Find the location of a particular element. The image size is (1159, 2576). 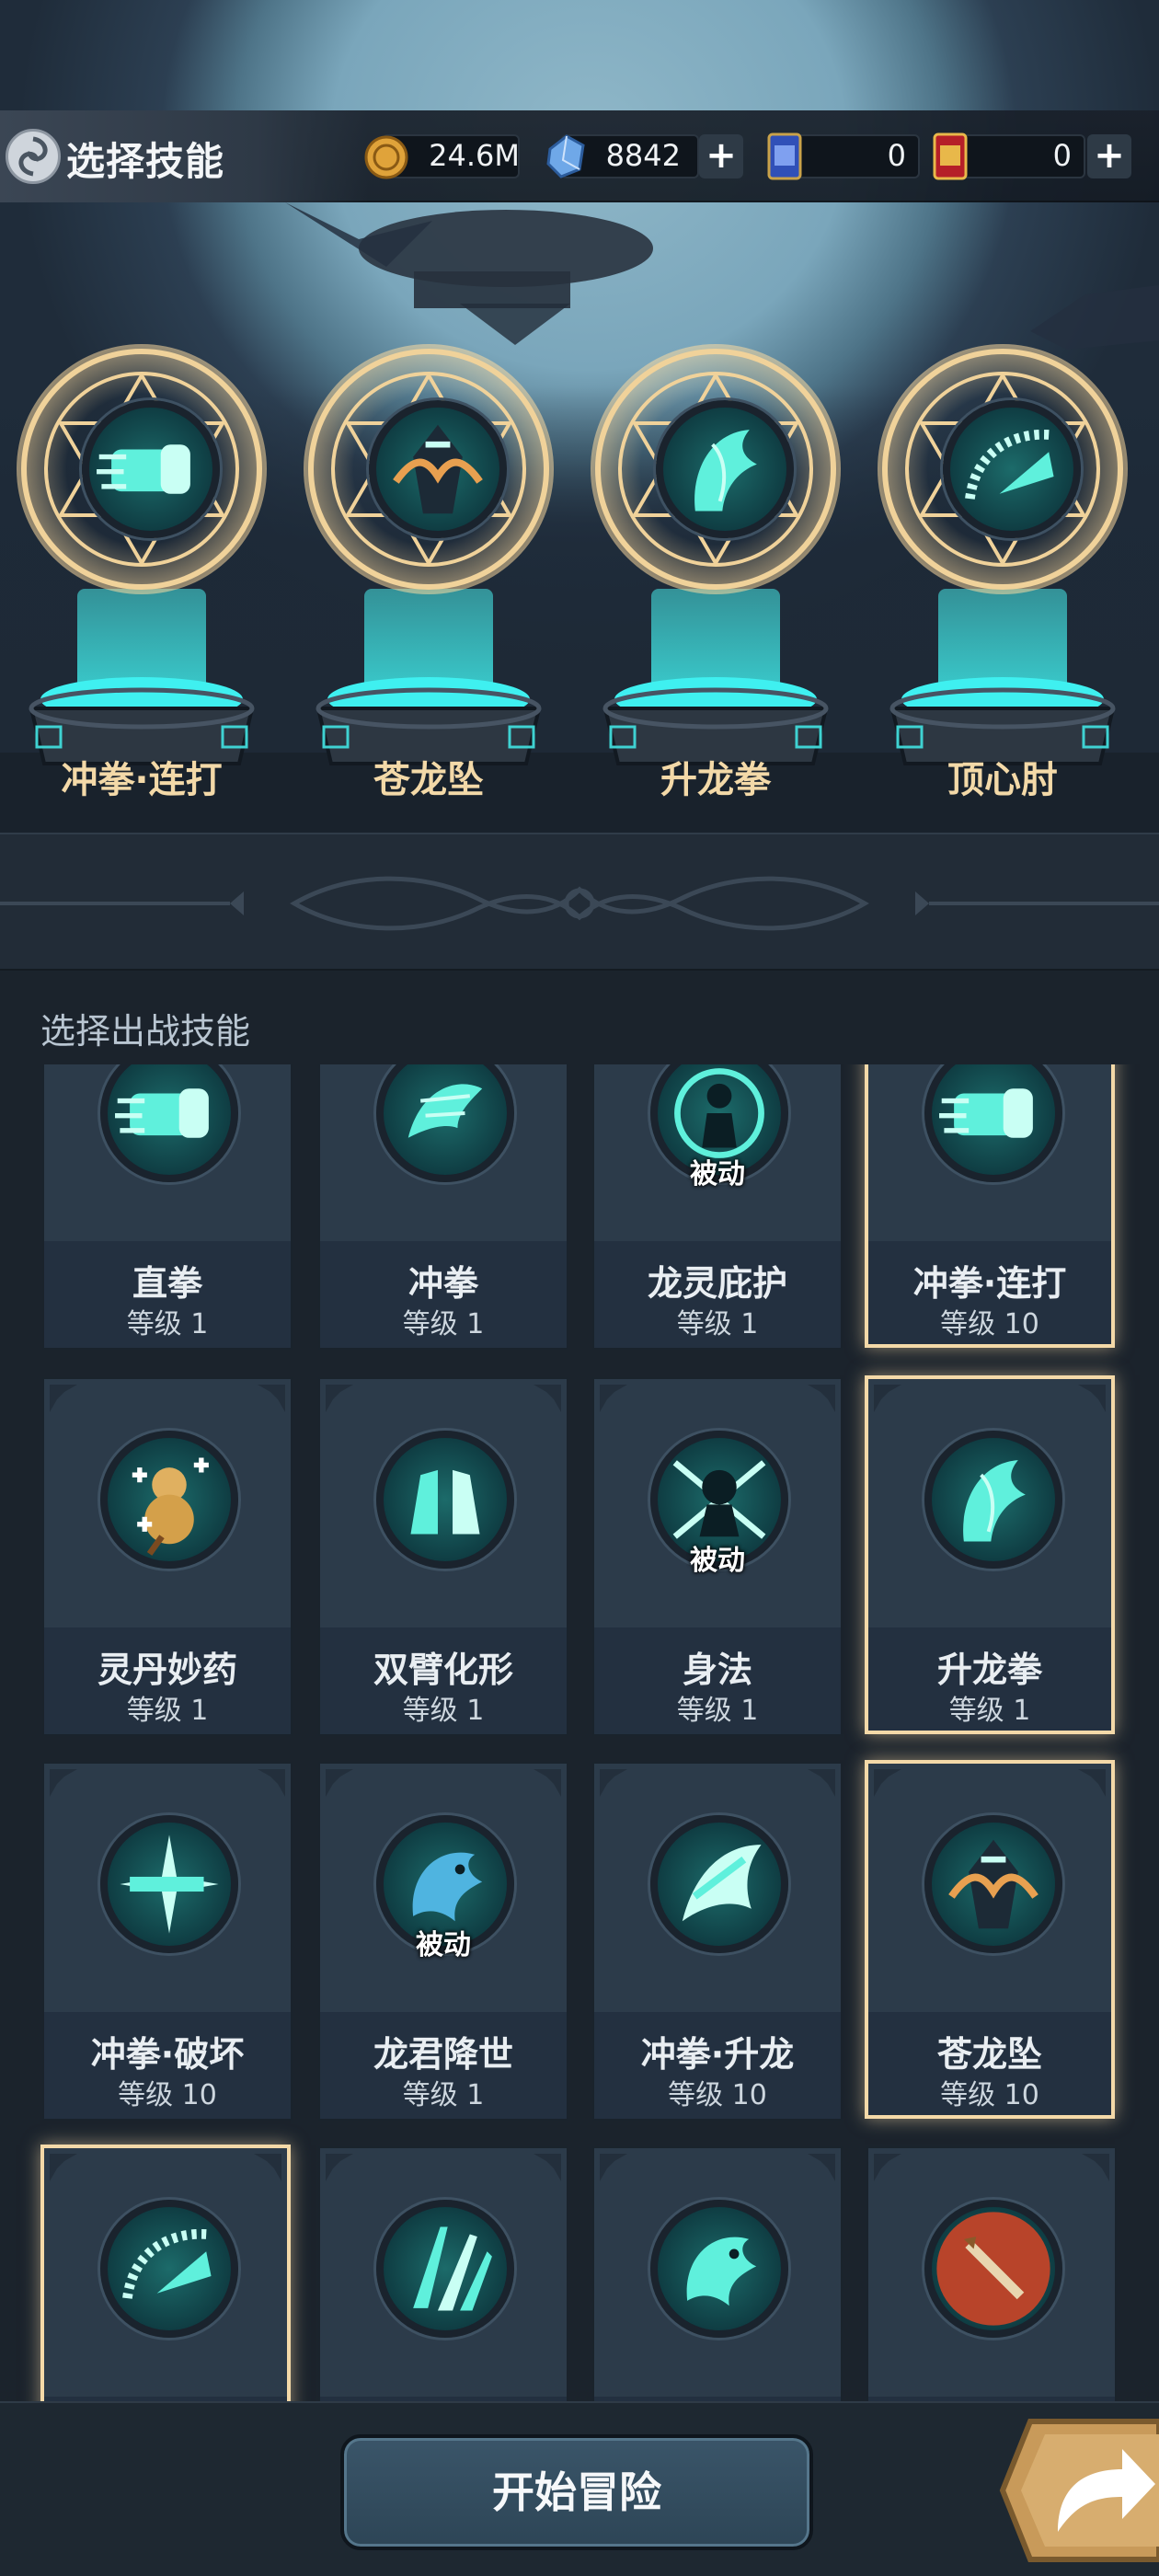

twin-arms-icon is located at coordinates (445, 1500).